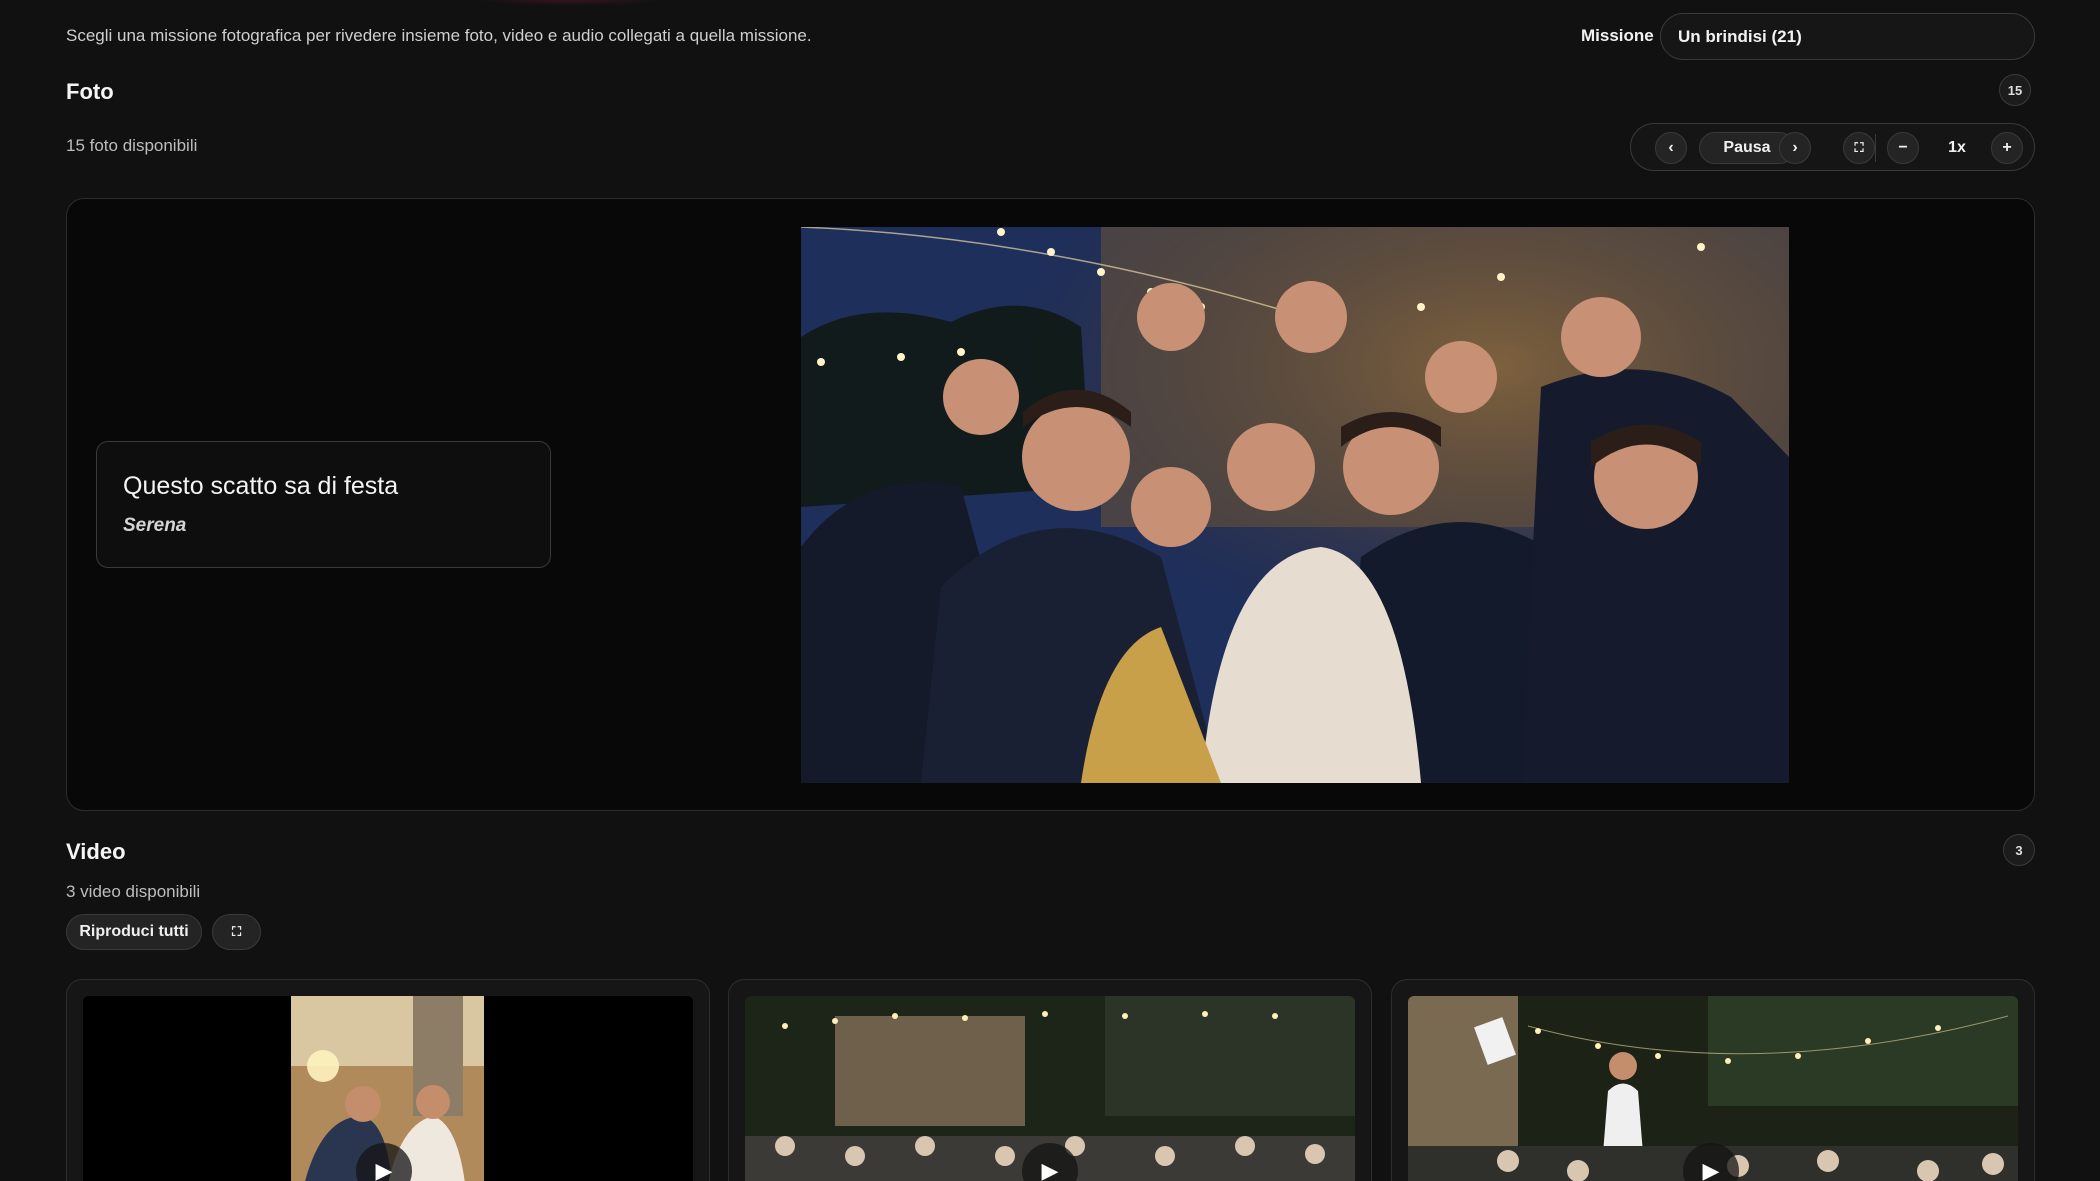 Image resolution: width=2100 pixels, height=1181 pixels. I want to click on videos-count-badge: 3, so click(2019, 850).